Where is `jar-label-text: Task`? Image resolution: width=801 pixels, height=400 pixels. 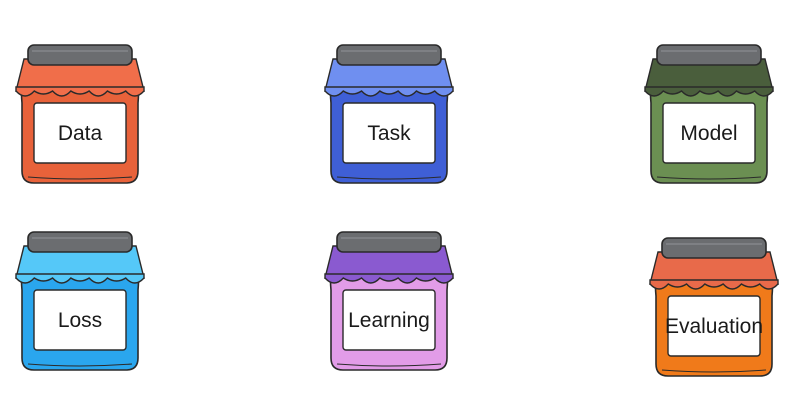
jar-label-text: Task is located at coordinates (389, 133).